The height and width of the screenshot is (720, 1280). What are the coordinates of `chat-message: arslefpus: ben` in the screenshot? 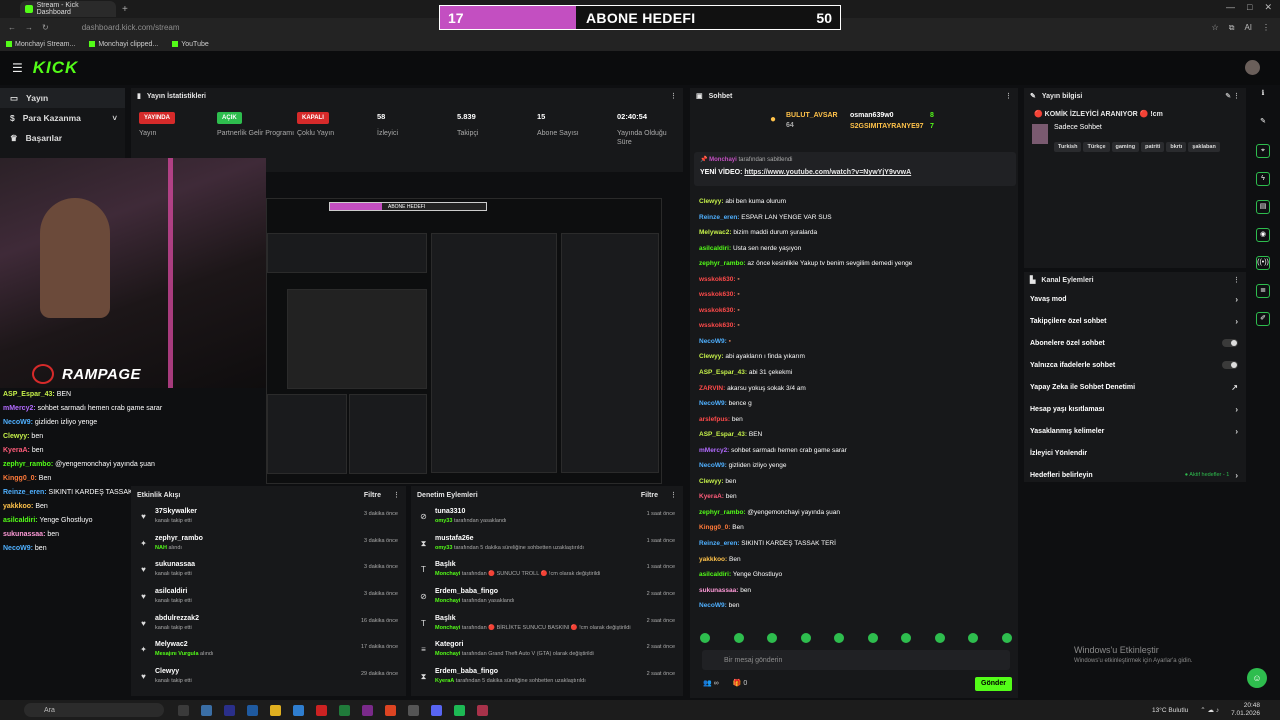 It's located at (858, 420).